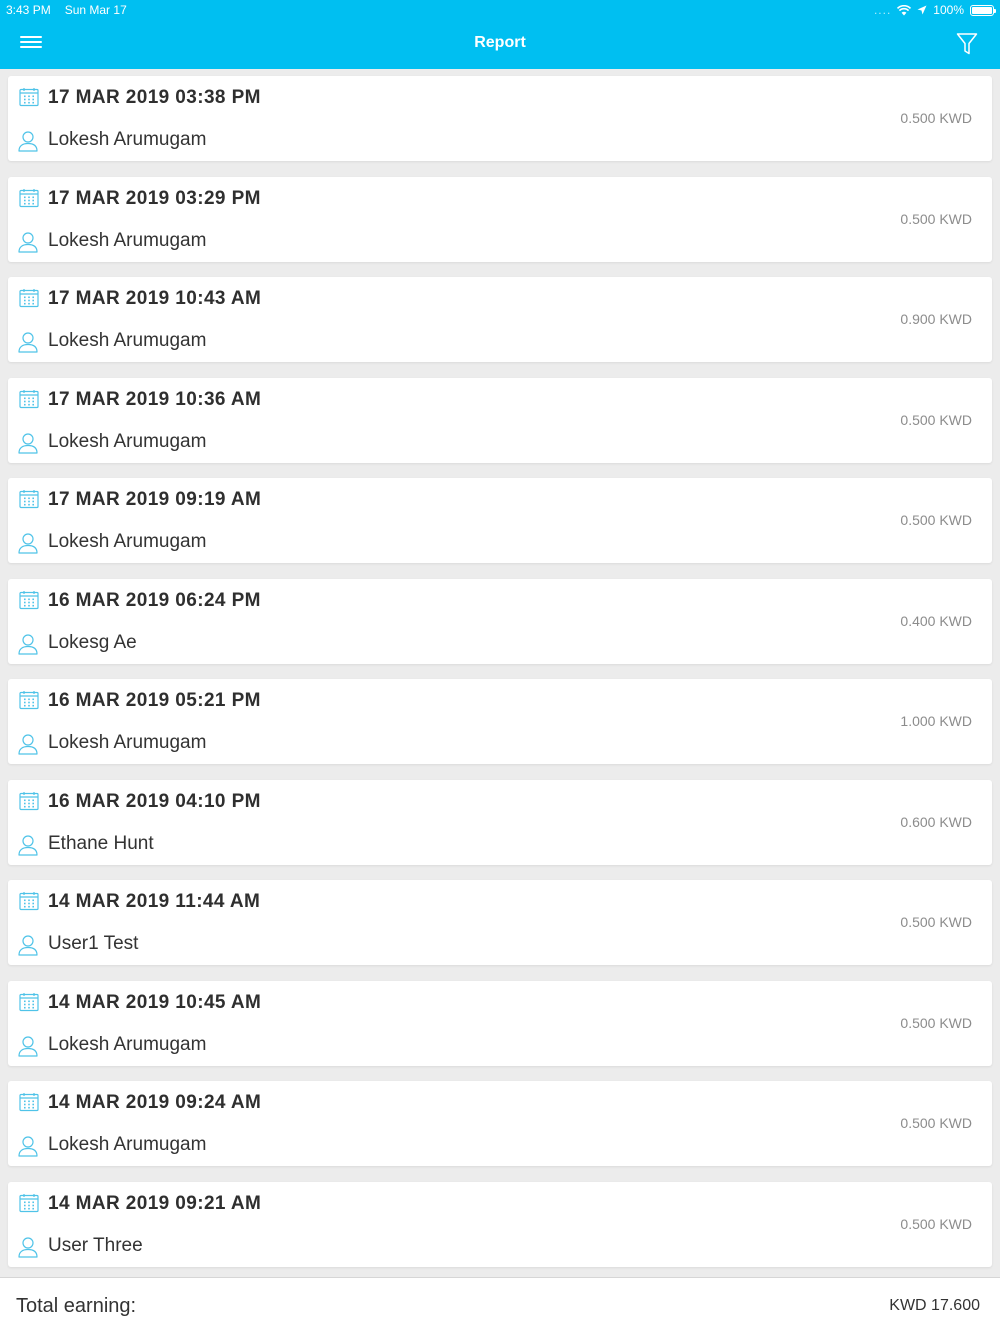  I want to click on transaction-date: 16 MAR 2019 05:21 PM, so click(154, 700).